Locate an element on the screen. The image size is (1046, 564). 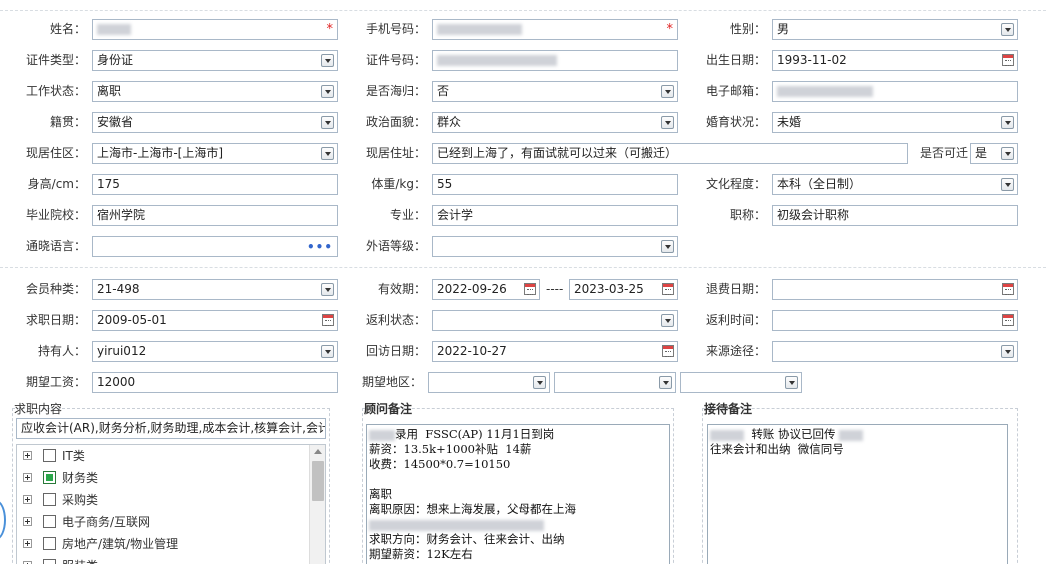
reception-notes-textarea: 转账 协议已回传 往来会计和出纳 微信同号 is located at coordinates (857, 494).